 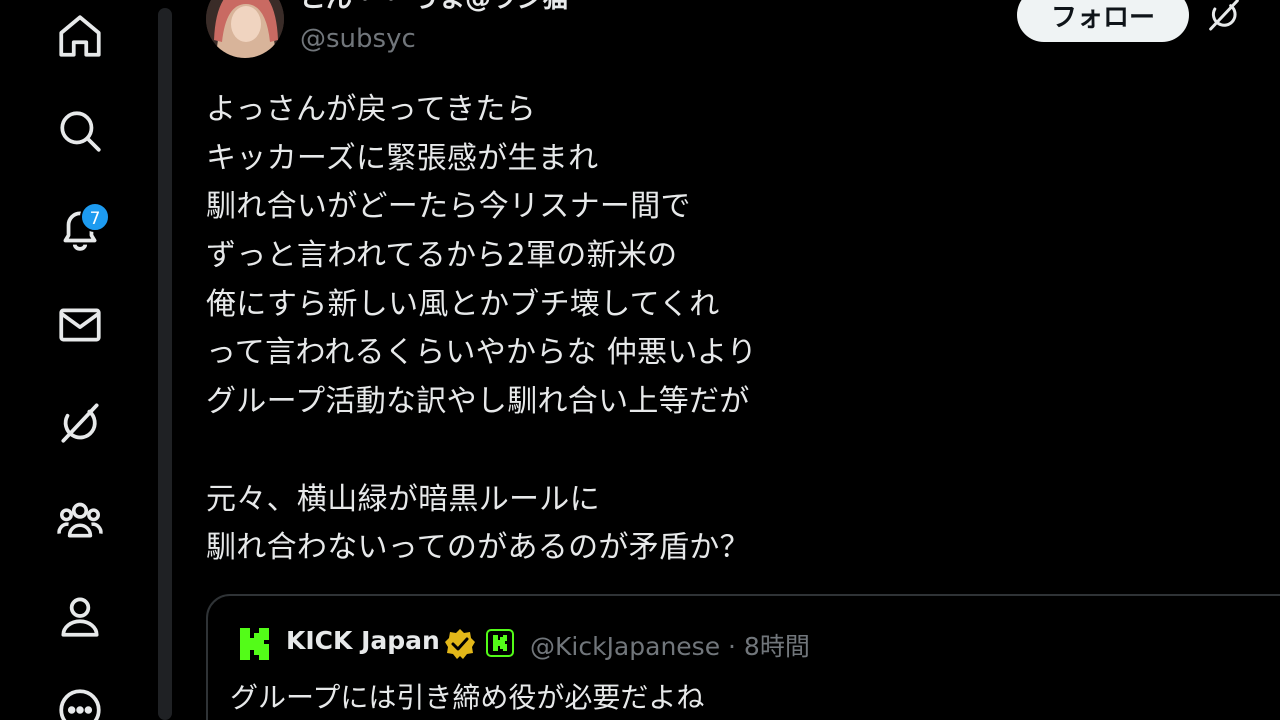 What do you see at coordinates (80, 704) in the screenshot?
I see `more-icon` at bounding box center [80, 704].